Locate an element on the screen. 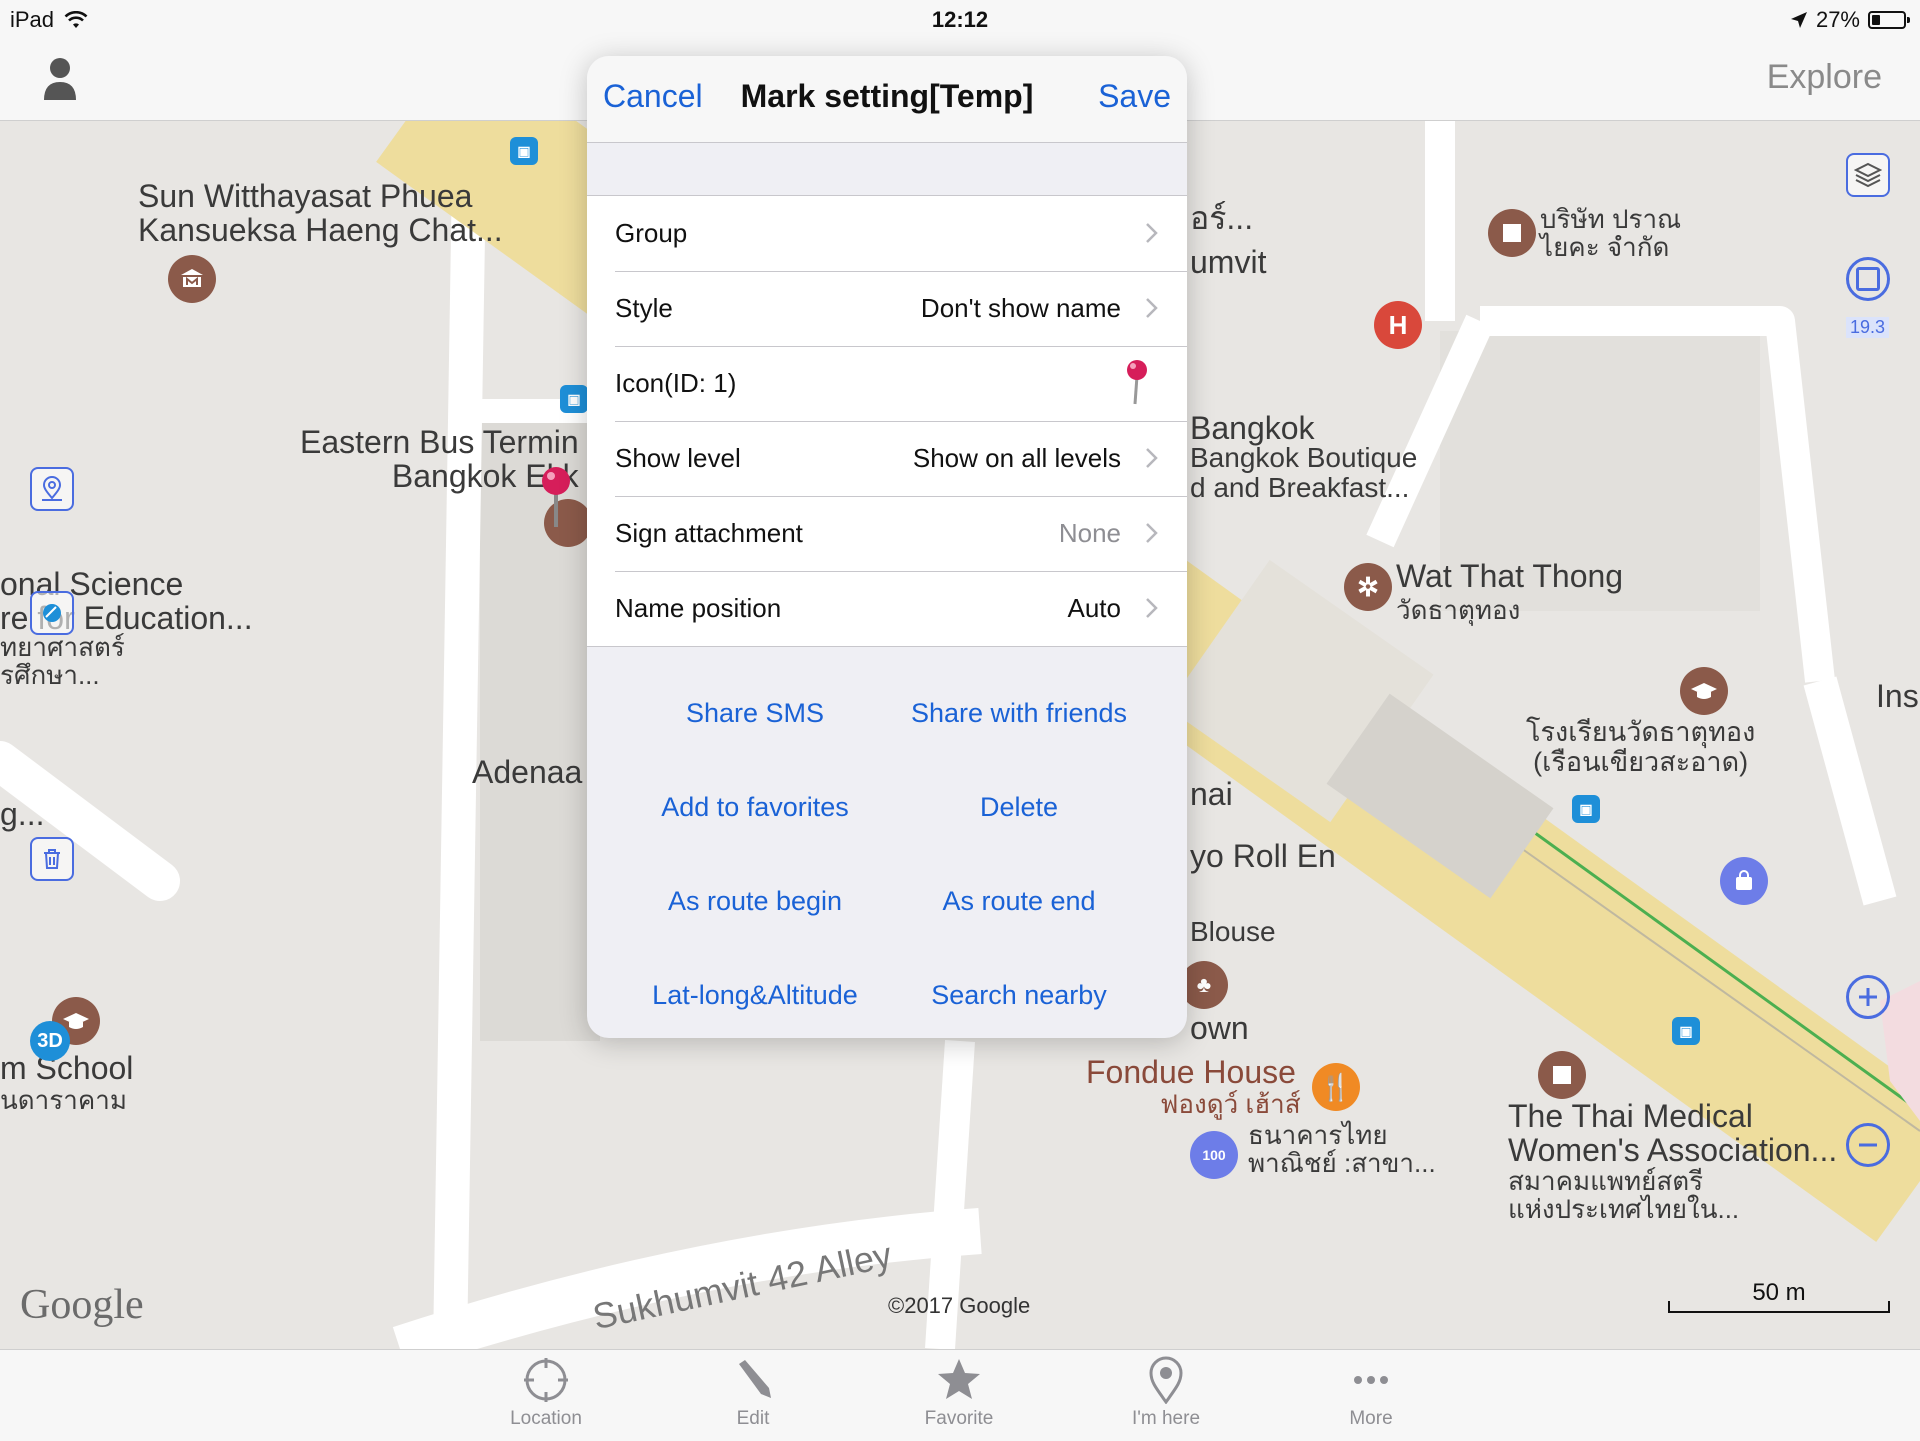 The image size is (1920, 1441). more-icon is located at coordinates (1371, 1380).